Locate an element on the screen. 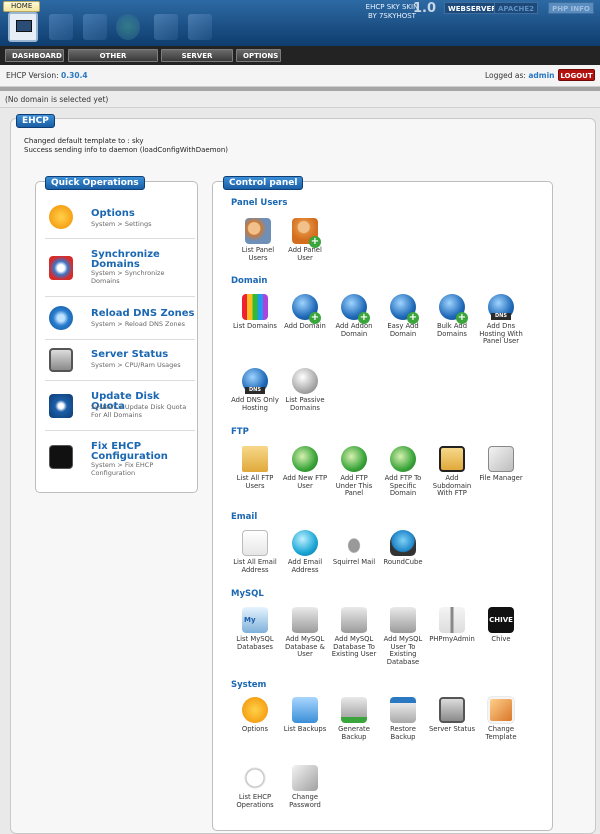 This screenshot has height=834, width=600. logged-user: admin is located at coordinates (541, 75).